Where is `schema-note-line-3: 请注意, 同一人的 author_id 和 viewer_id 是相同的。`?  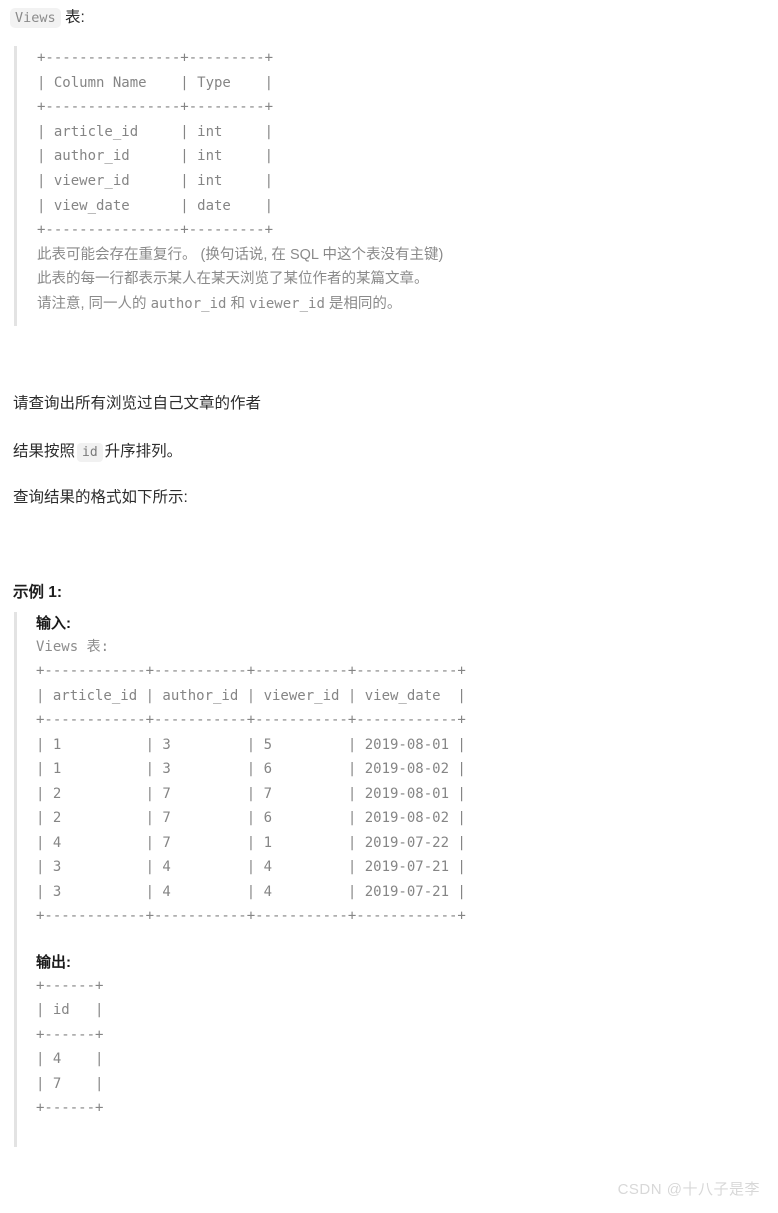 schema-note-line-3: 请注意, 同一人的 author_id 和 viewer_id 是相同的。 is located at coordinates (400, 304).